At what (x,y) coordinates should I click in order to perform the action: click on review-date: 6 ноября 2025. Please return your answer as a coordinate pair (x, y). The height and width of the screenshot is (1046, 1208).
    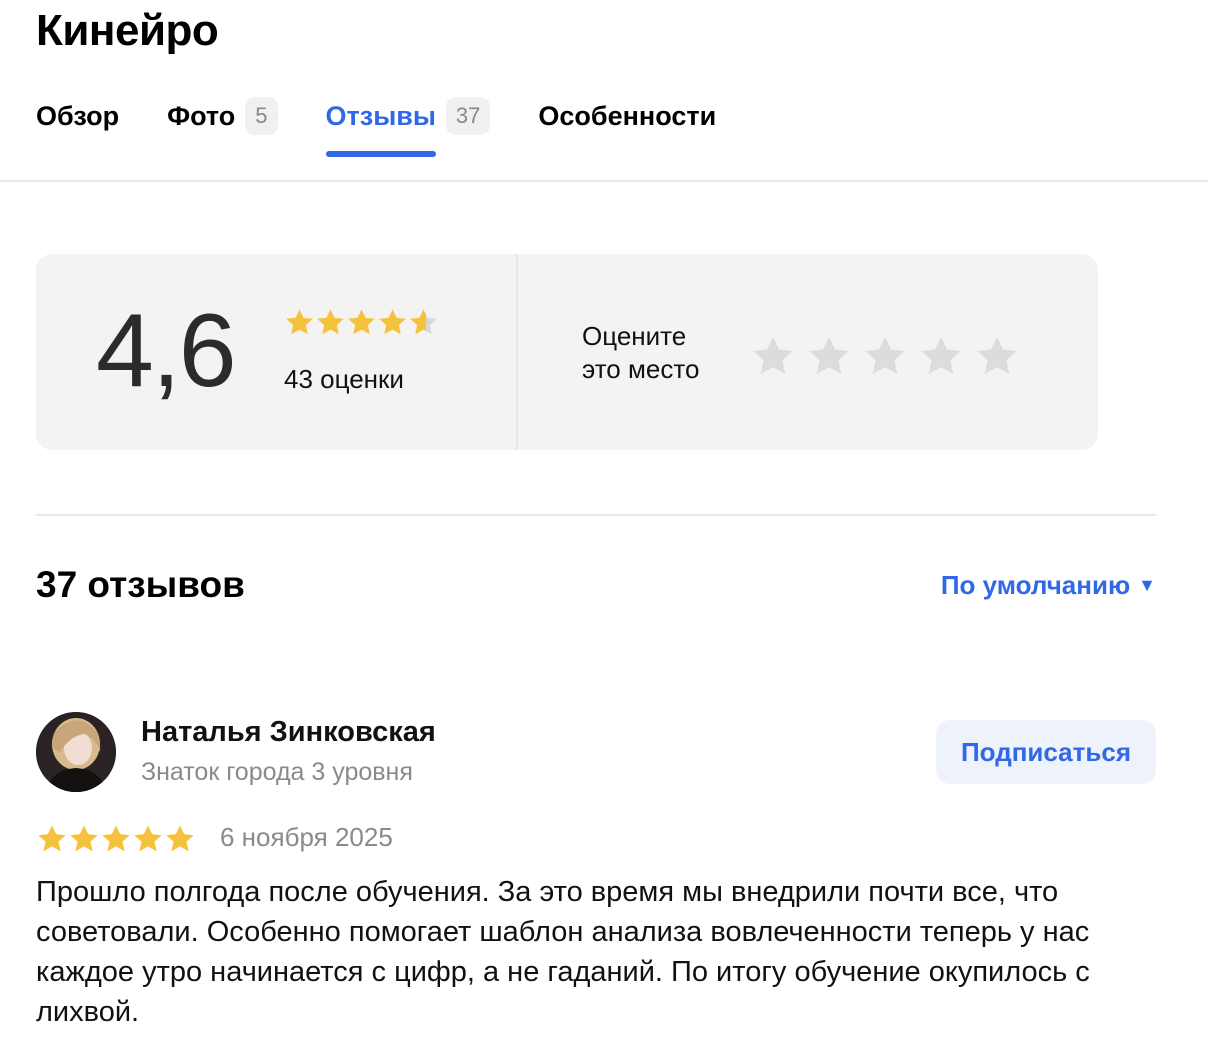
    Looking at the image, I should click on (306, 837).